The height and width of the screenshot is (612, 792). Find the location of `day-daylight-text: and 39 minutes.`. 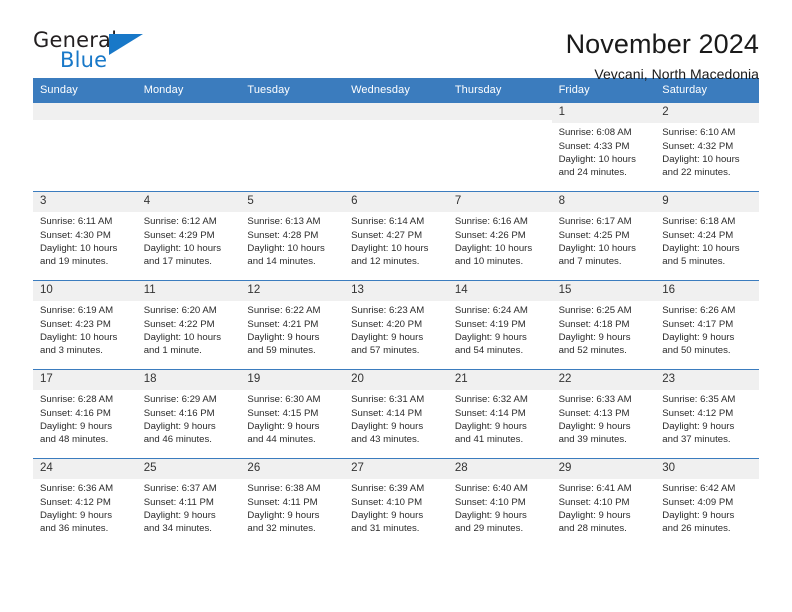

day-daylight-text: and 39 minutes. is located at coordinates (592, 439).